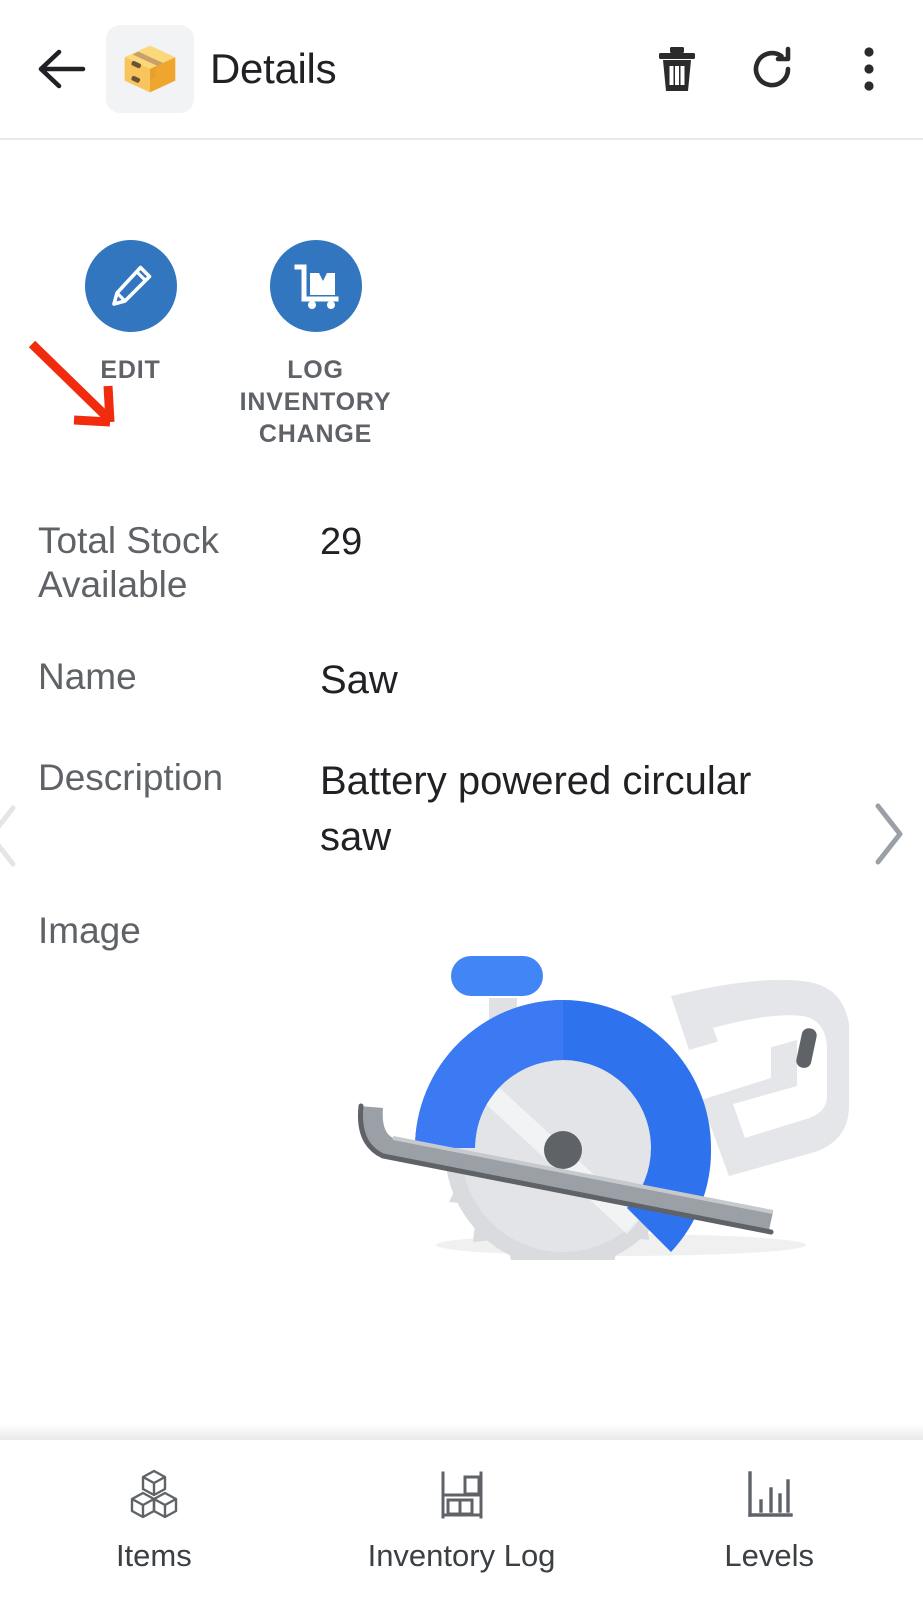 This screenshot has width=923, height=1600. I want to click on package-emoji-icon, so click(150, 69).